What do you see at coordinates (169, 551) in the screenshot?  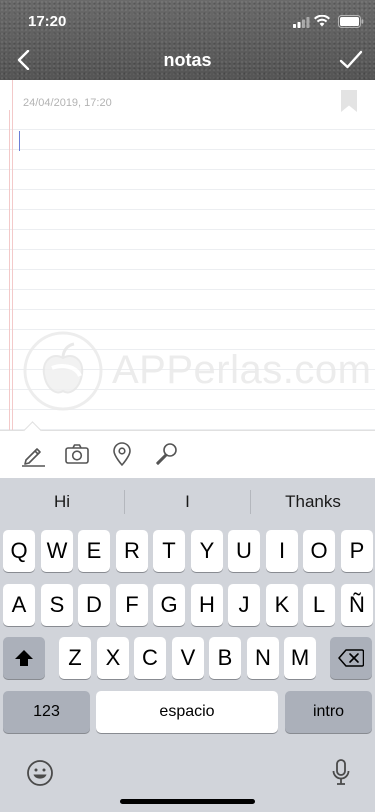 I see `key-t: T` at bounding box center [169, 551].